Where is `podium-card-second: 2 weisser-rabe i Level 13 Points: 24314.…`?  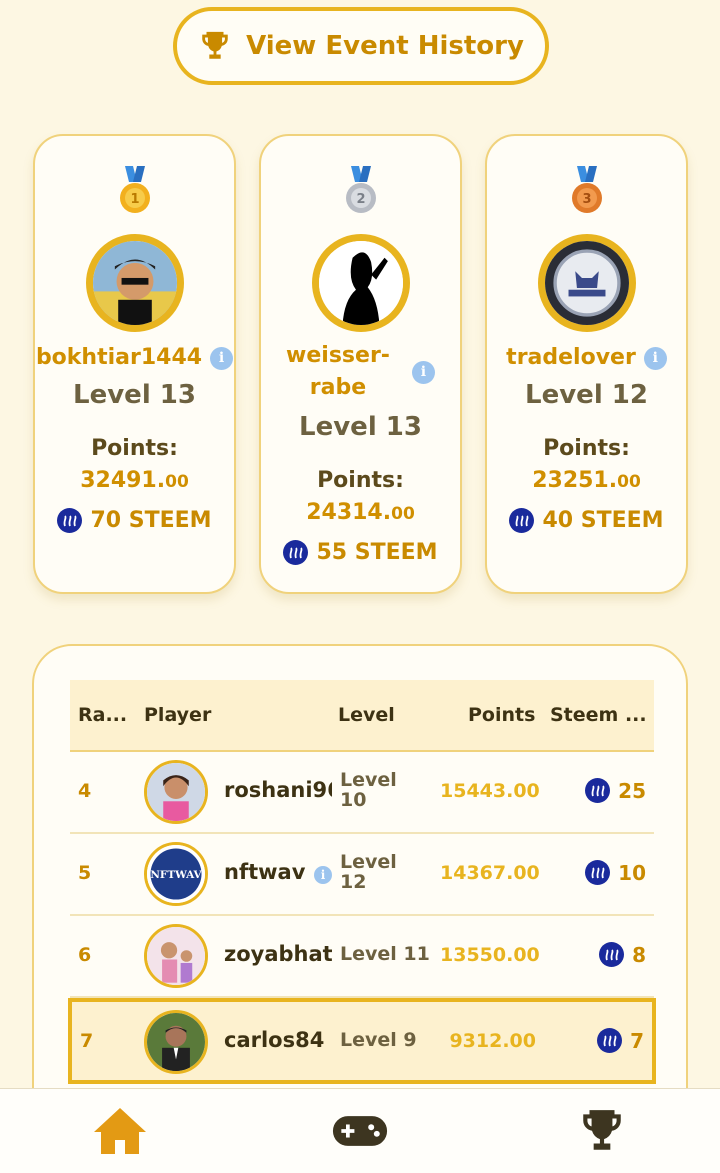 podium-card-second: 2 weisser-rabe i Level 13 Points: 24314.… is located at coordinates (360, 364).